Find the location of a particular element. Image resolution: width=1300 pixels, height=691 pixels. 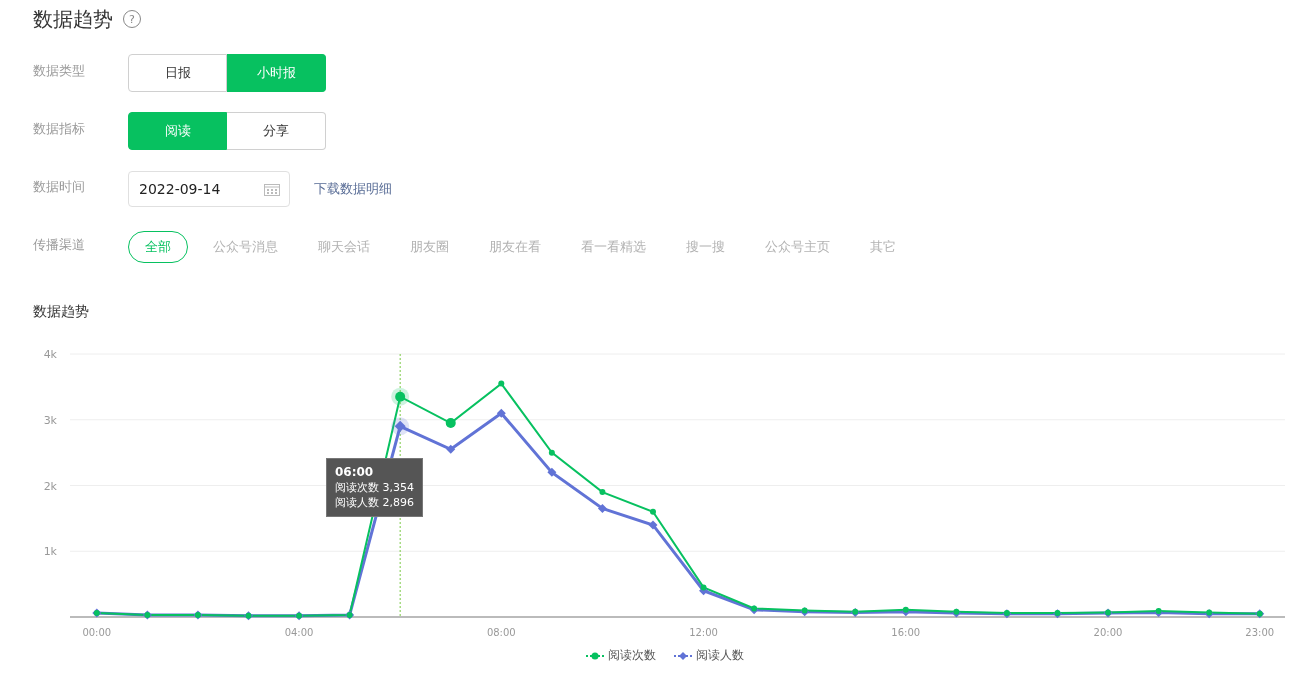

chart-title: 数据趋势 is located at coordinates (61, 312).